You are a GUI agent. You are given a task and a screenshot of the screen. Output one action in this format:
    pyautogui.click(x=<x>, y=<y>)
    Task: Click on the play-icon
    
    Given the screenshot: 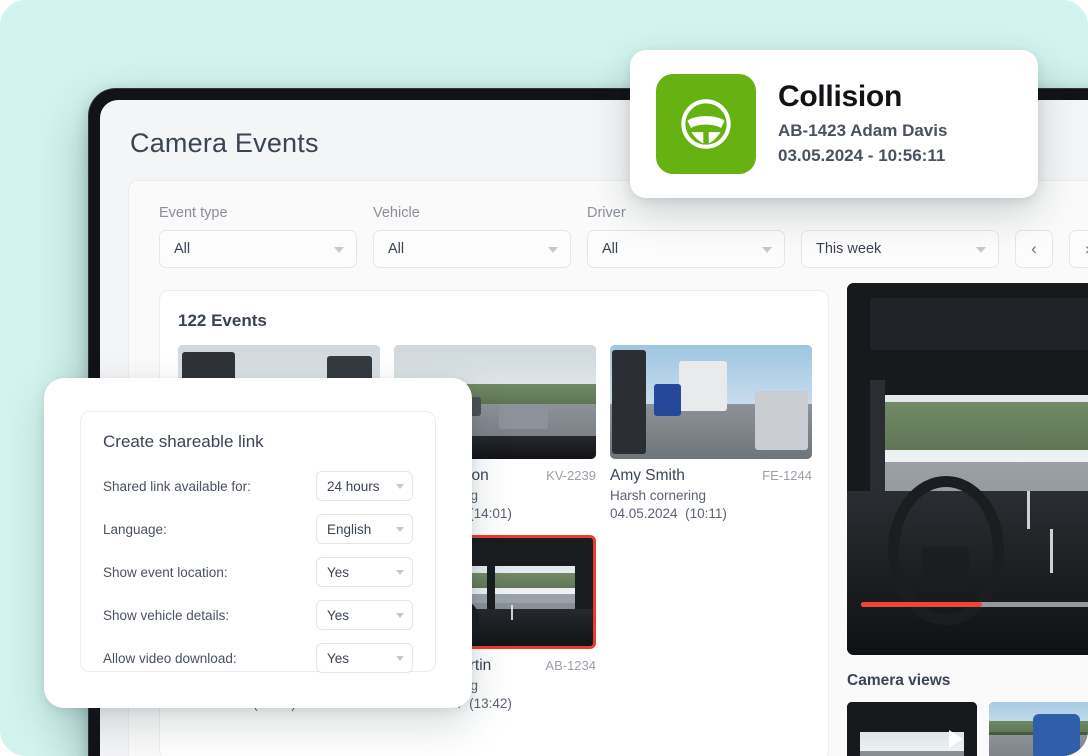 What is the action you would take?
    pyautogui.click(x=956, y=739)
    